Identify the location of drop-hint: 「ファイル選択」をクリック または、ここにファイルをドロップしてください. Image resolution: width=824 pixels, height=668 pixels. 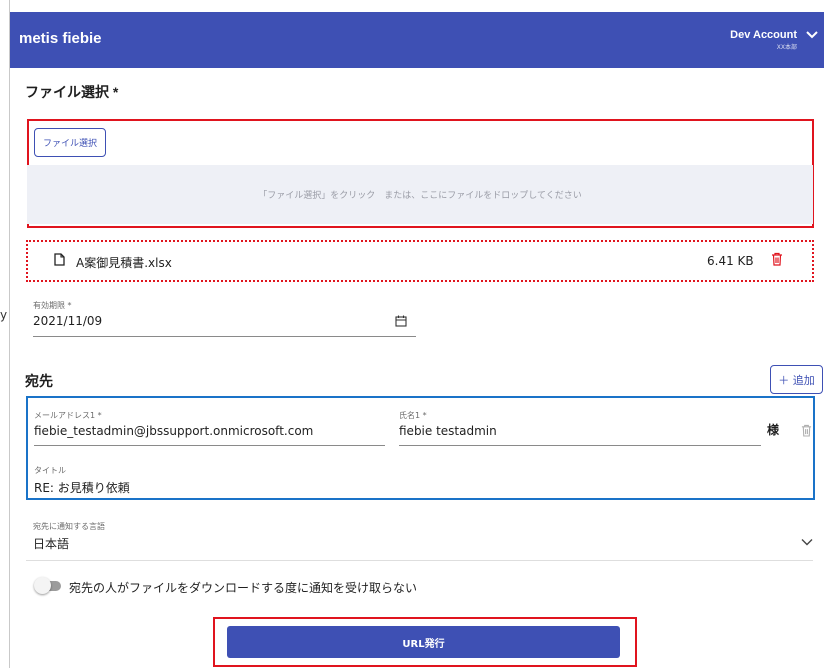
(420, 196).